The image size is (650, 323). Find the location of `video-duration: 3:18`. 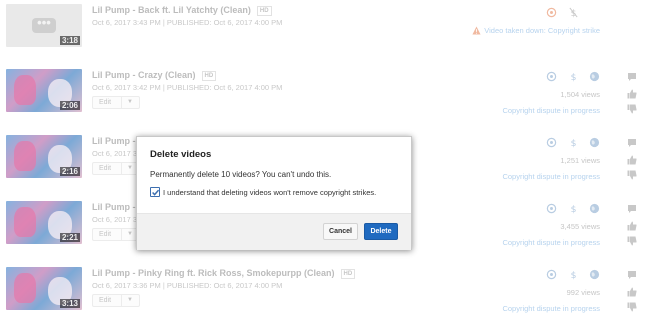

video-duration: 3:18 is located at coordinates (69, 40).